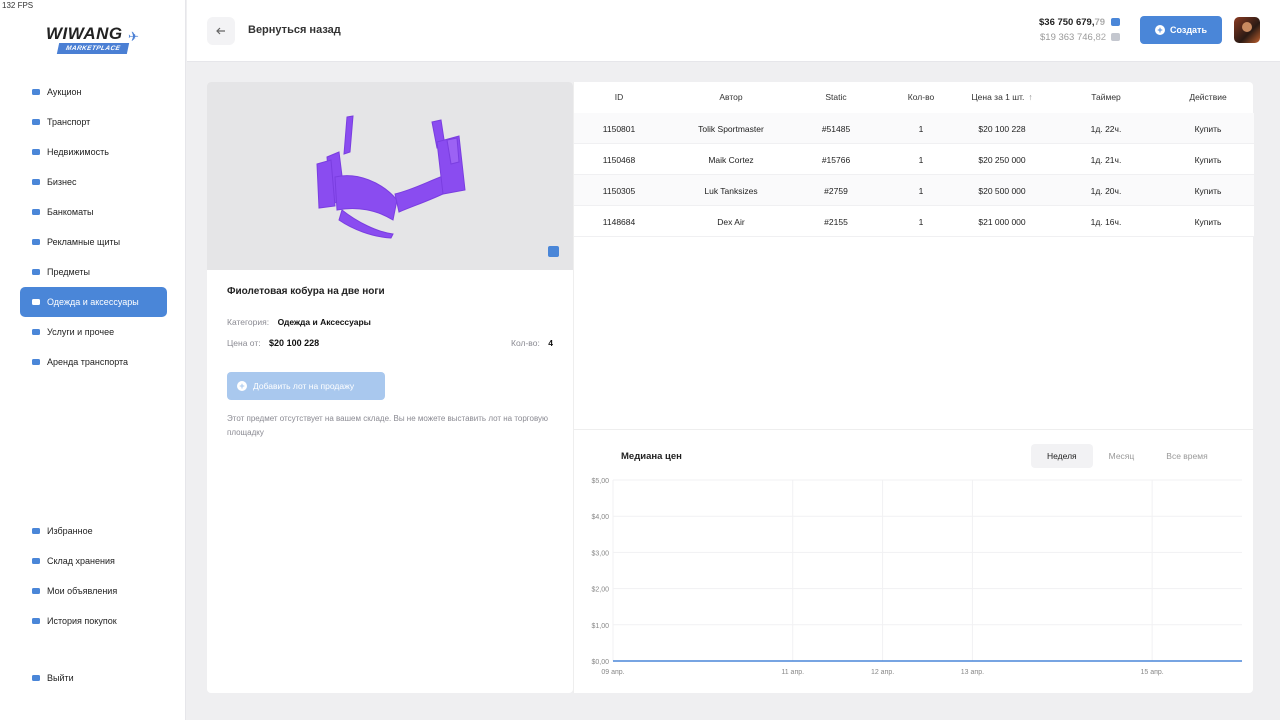 This screenshot has width=1280, height=720. What do you see at coordinates (914, 429) in the screenshot?
I see `divider` at bounding box center [914, 429].